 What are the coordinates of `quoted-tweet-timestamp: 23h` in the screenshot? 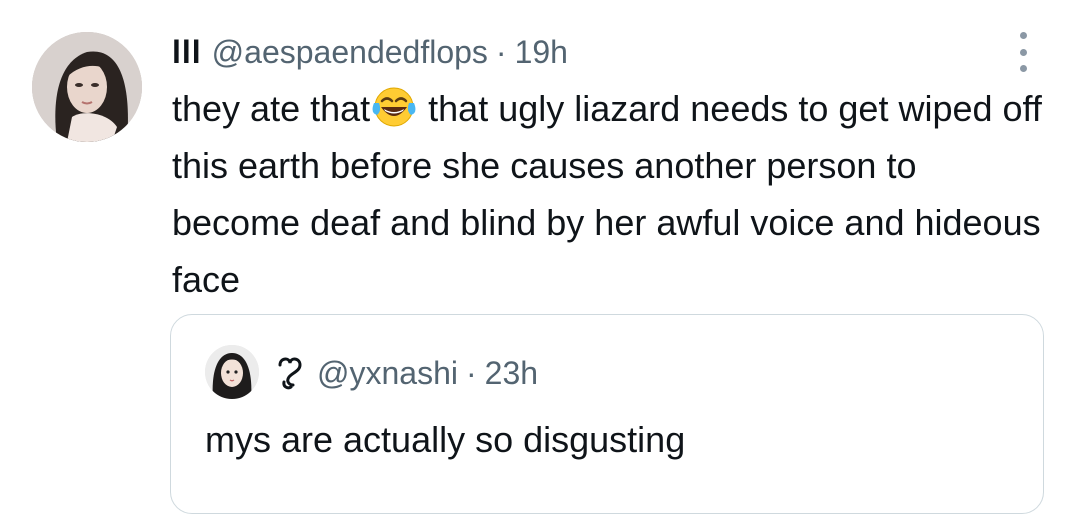 It's located at (511, 373).